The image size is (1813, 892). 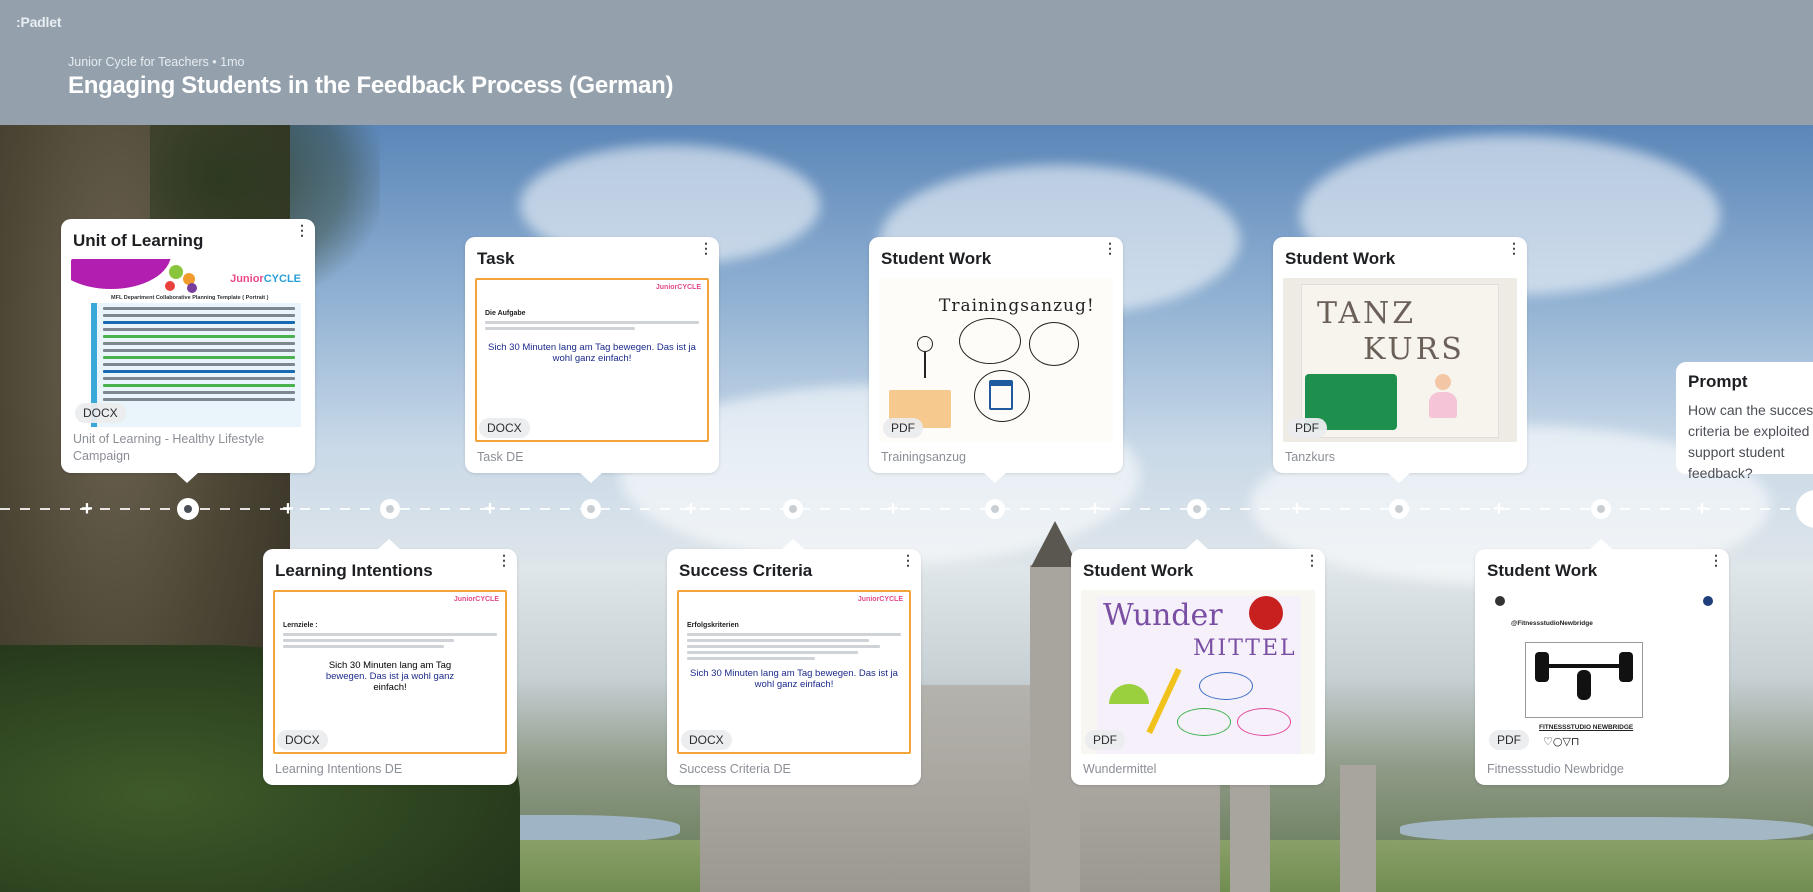 I want to click on attachment-preview: Trainingsanzug! PDF, so click(x=996, y=360).